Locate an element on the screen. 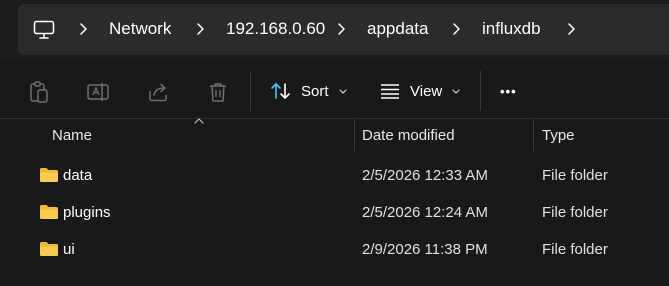 Image resolution: width=669 pixels, height=286 pixels. column-header-type: Type is located at coordinates (558, 135).